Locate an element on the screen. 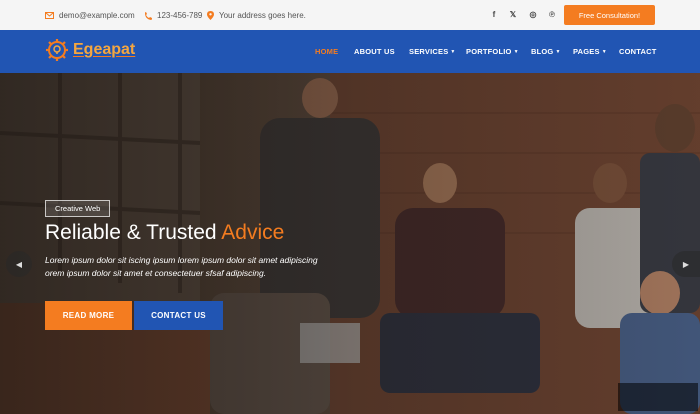 This screenshot has height=414, width=700. caret-left-icon: ◀ is located at coordinates (19, 264).